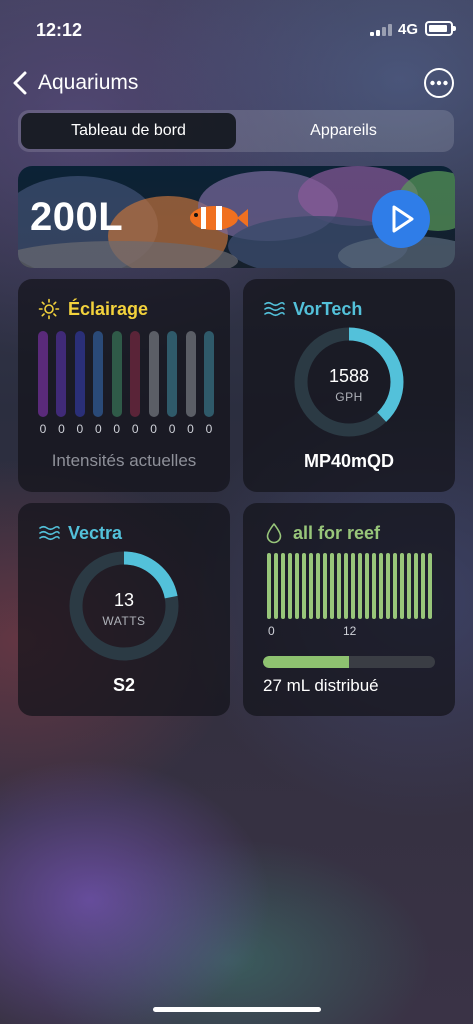  I want to click on vectra-value: 13, so click(124, 600).